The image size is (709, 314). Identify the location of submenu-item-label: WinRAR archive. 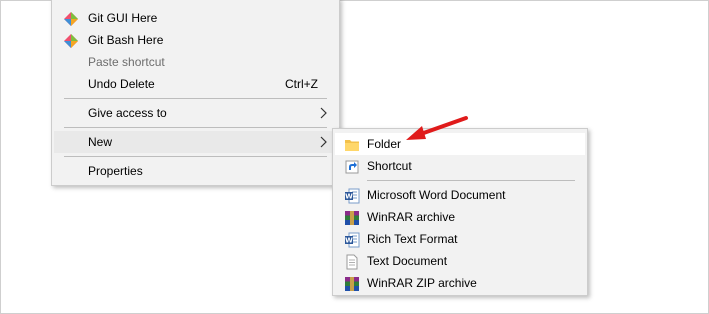
(411, 217).